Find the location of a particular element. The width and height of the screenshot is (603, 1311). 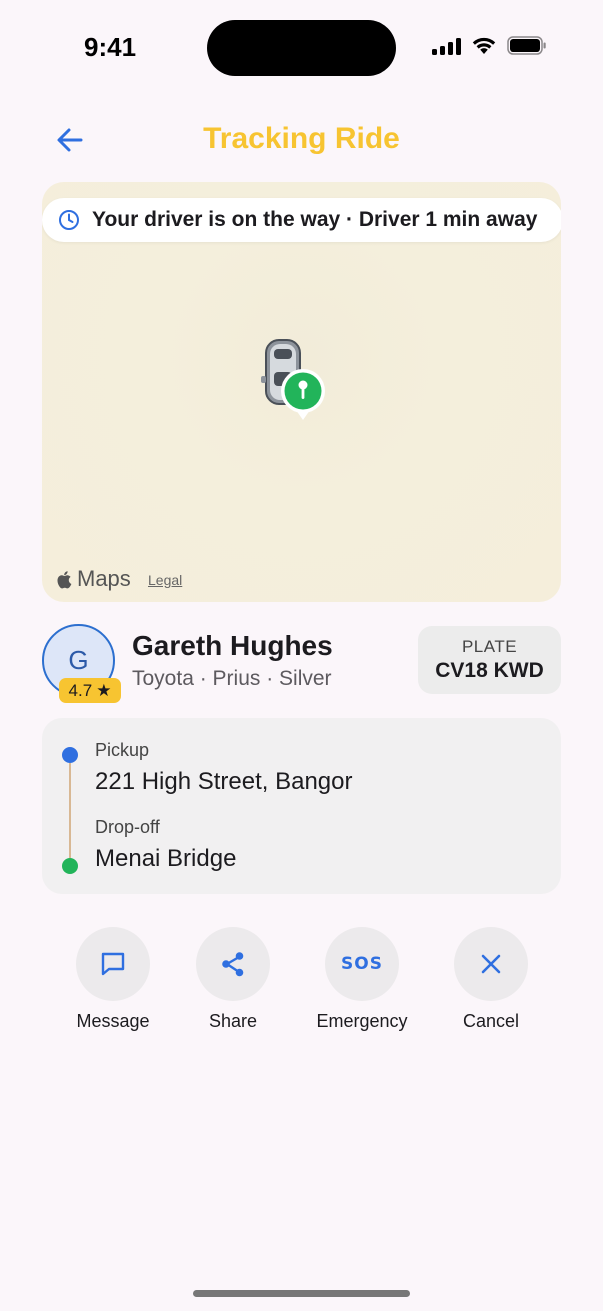

cancel-button: Cancel is located at coordinates (491, 979).